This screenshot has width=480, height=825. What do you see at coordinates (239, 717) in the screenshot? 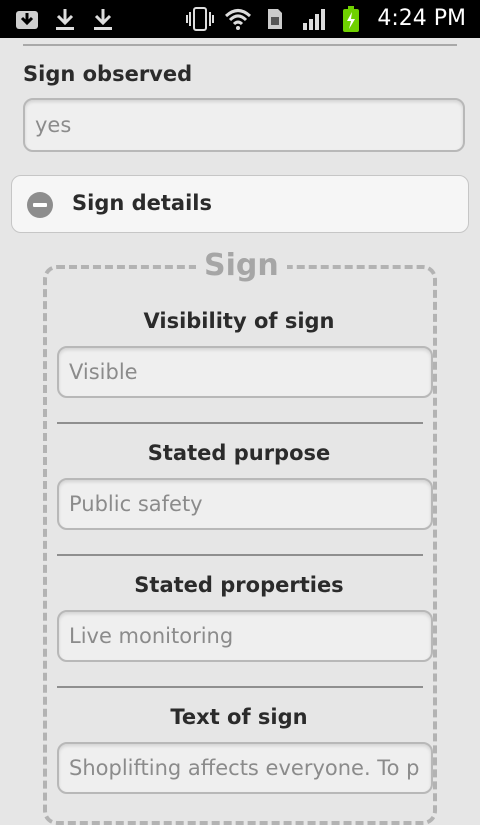
I see `text-of-sign-label: Text of sign` at bounding box center [239, 717].